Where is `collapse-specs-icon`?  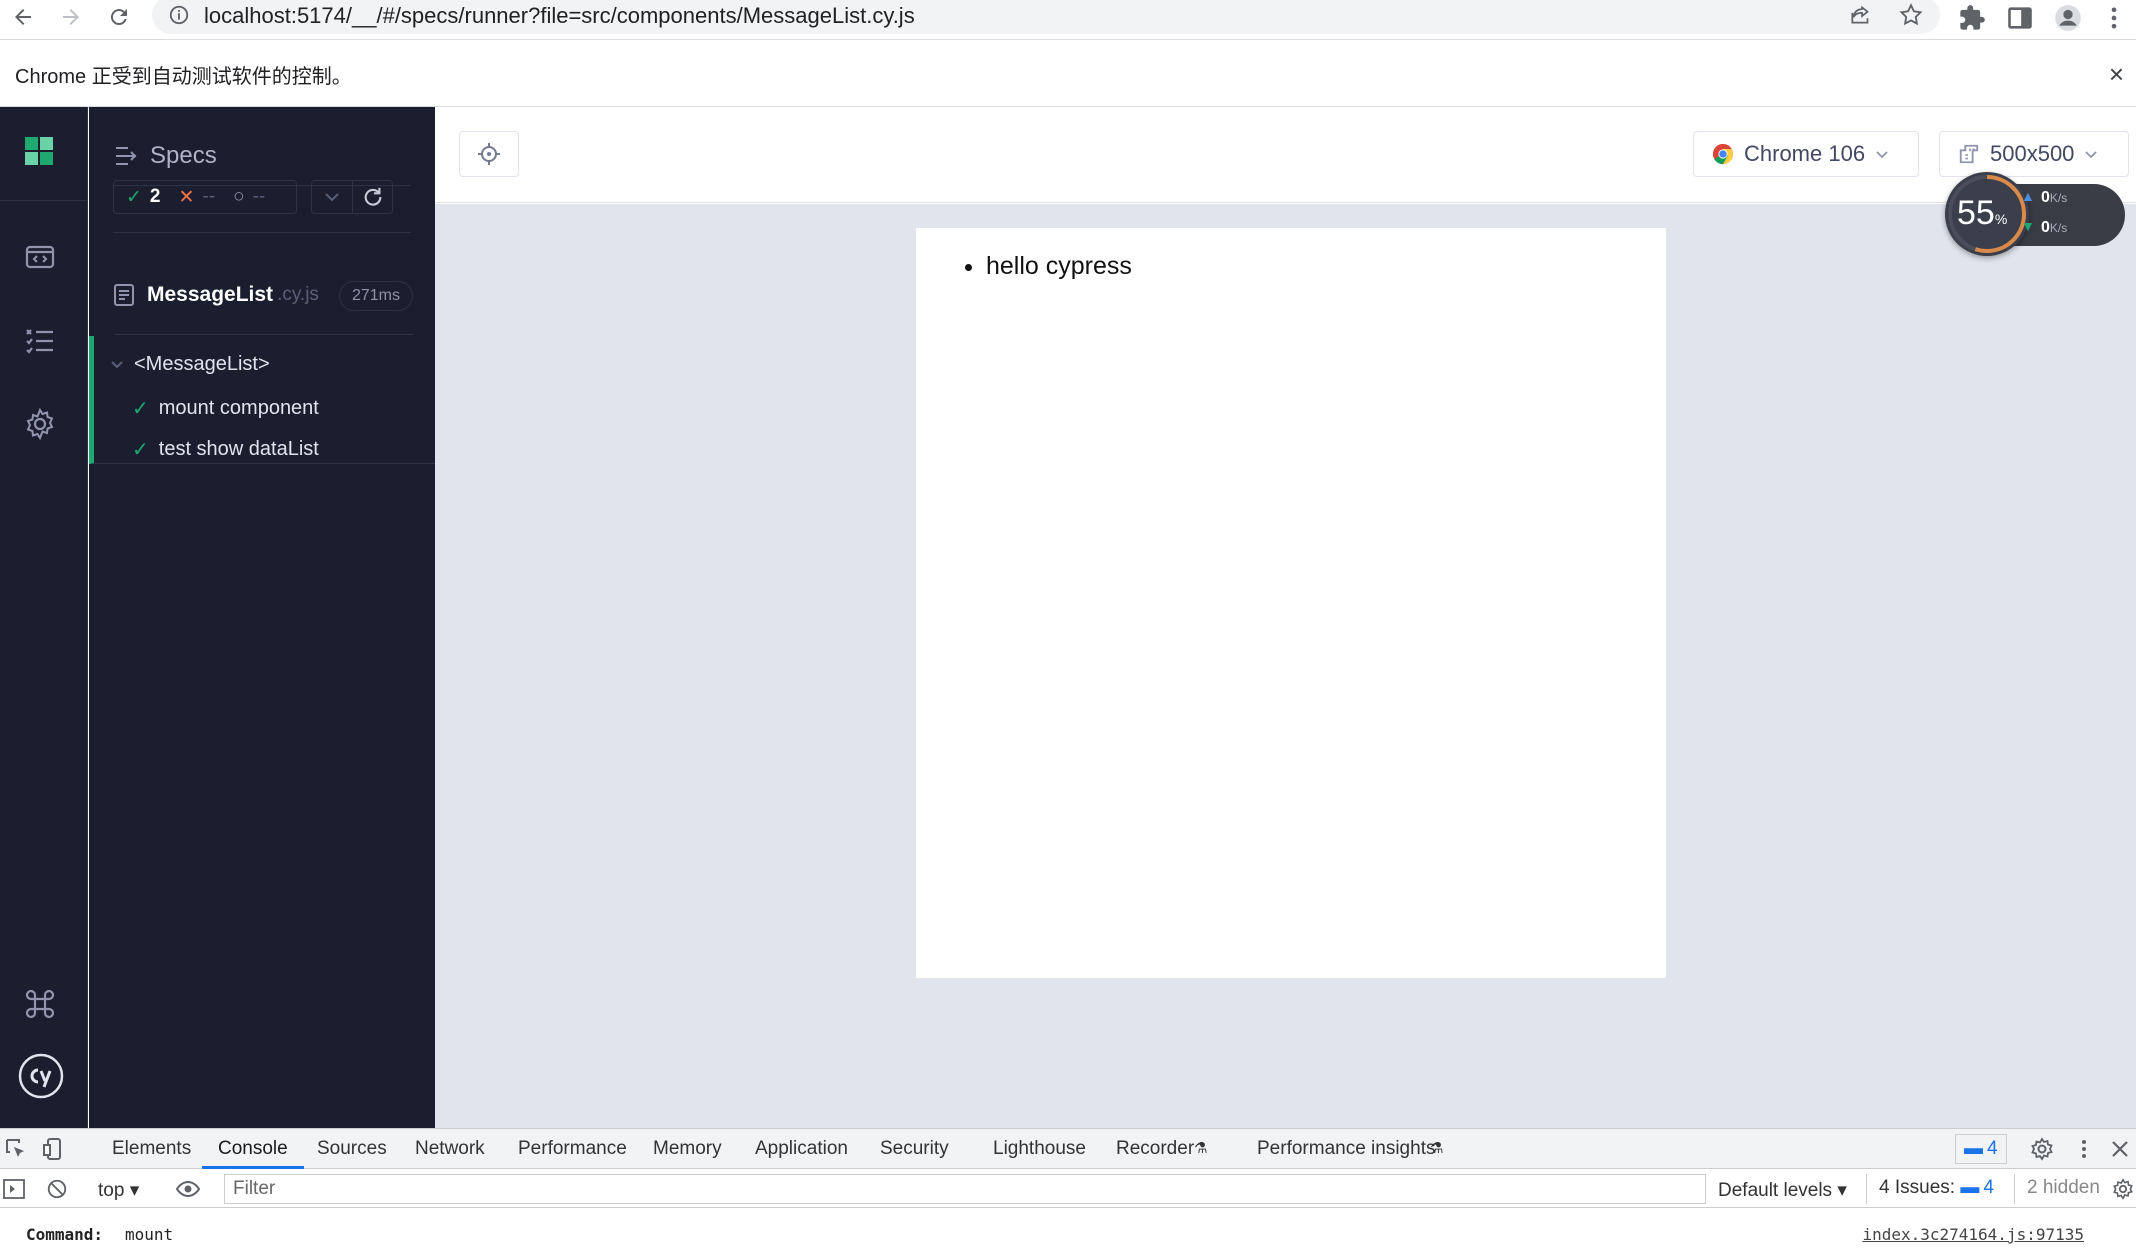
collapse-specs-icon is located at coordinates (126, 156).